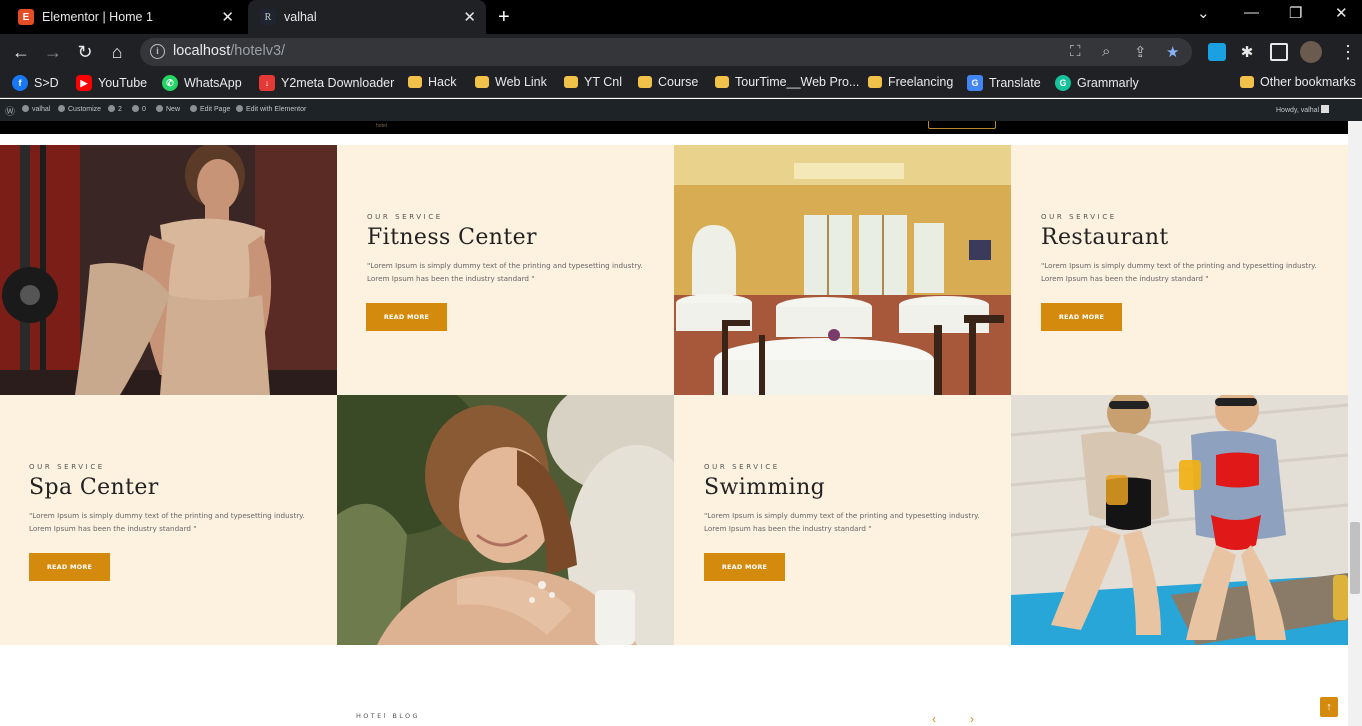  What do you see at coordinates (1247, 52) in the screenshot?
I see `extensions-puzzle-icon: ✱` at bounding box center [1247, 52].